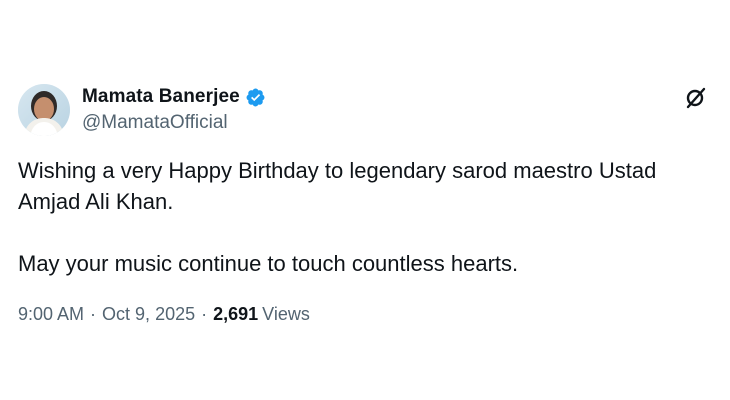 This screenshot has height=400, width=730. I want to click on tweet-meta: 9:00 AM · Oct 9, 2025 · 2,691 Views, so click(164, 314).